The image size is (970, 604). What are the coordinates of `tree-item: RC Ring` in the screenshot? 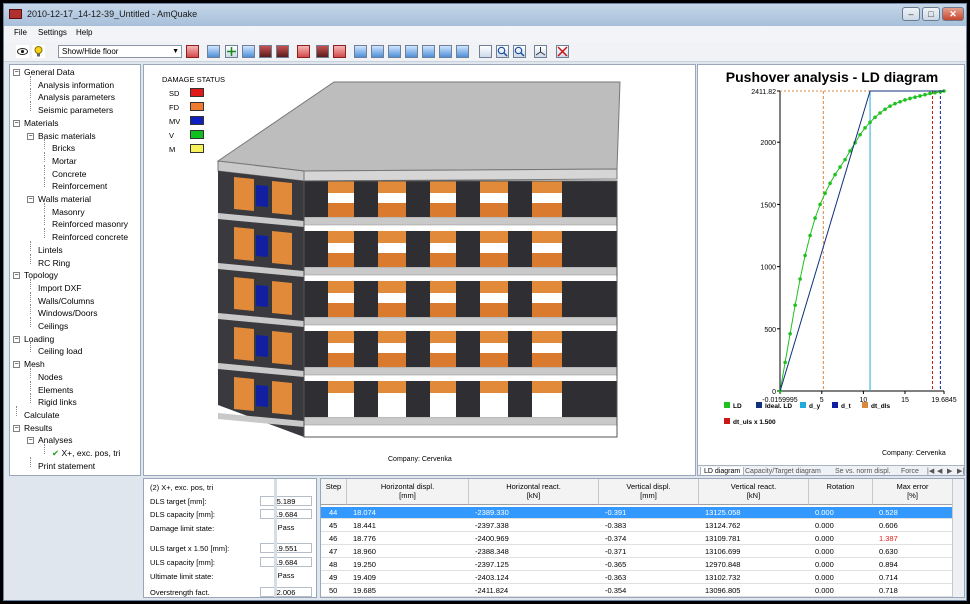 It's located at (54, 263).